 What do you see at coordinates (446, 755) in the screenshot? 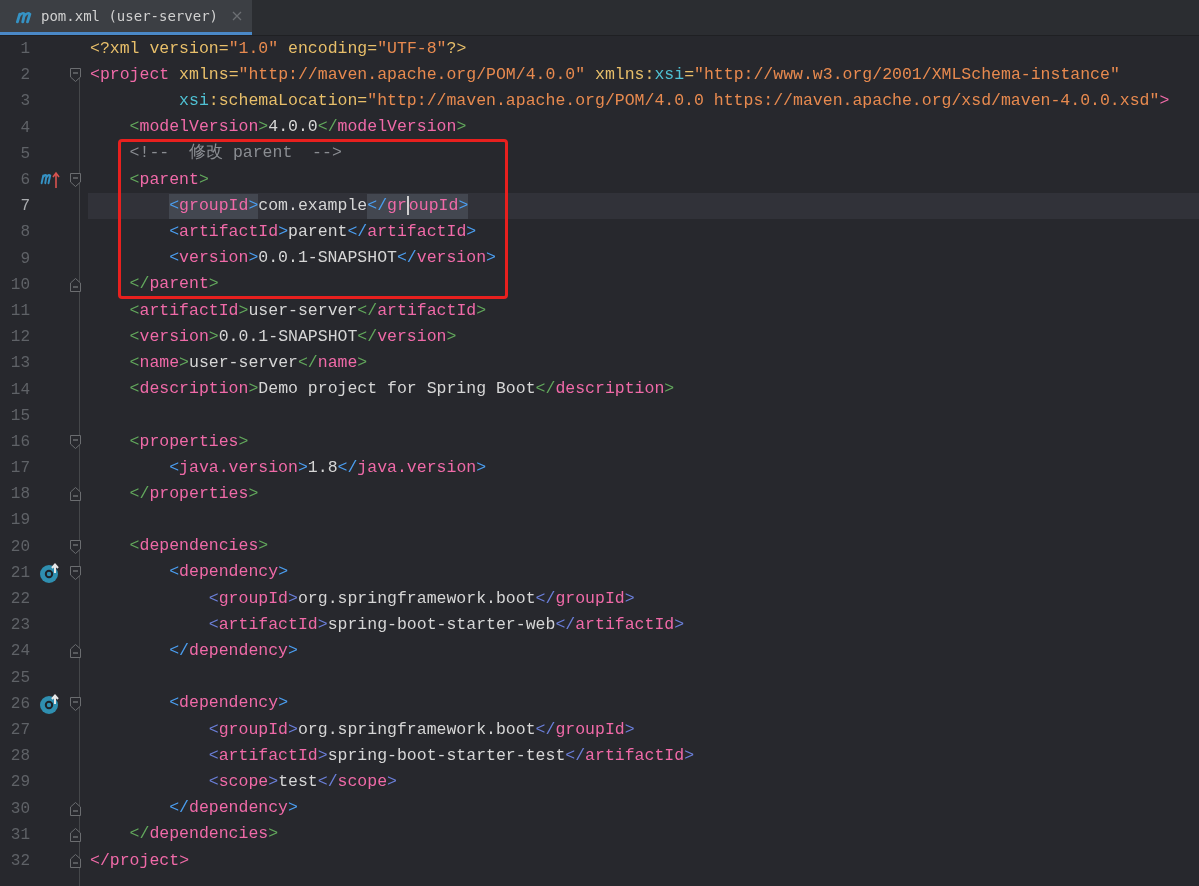
I see `element-text: spring-boot-starter-test` at bounding box center [446, 755].